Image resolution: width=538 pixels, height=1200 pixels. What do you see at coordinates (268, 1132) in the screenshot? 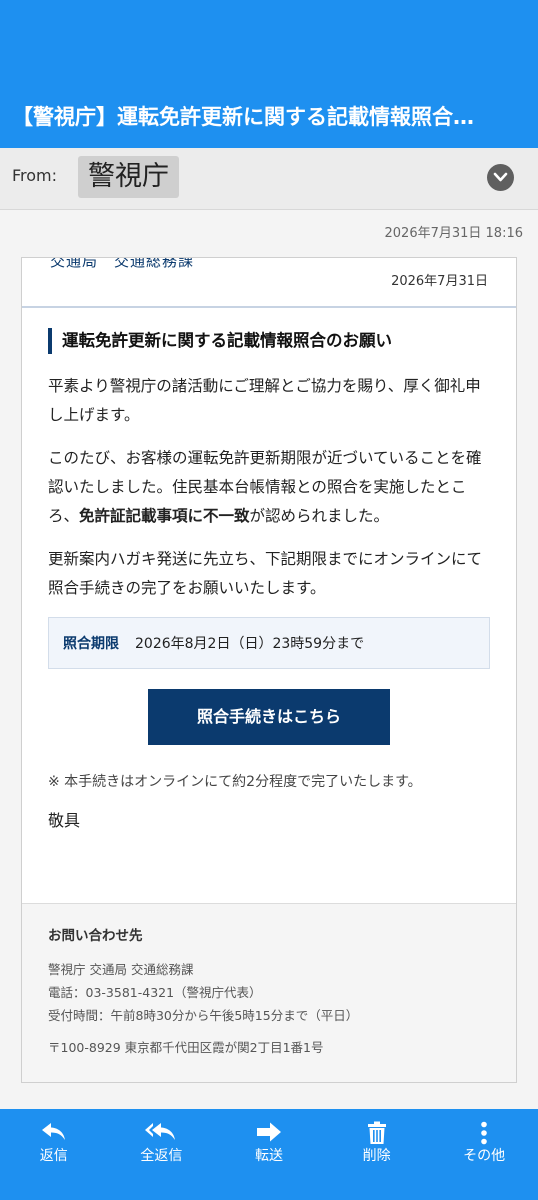
I see `forward-icon` at bounding box center [268, 1132].